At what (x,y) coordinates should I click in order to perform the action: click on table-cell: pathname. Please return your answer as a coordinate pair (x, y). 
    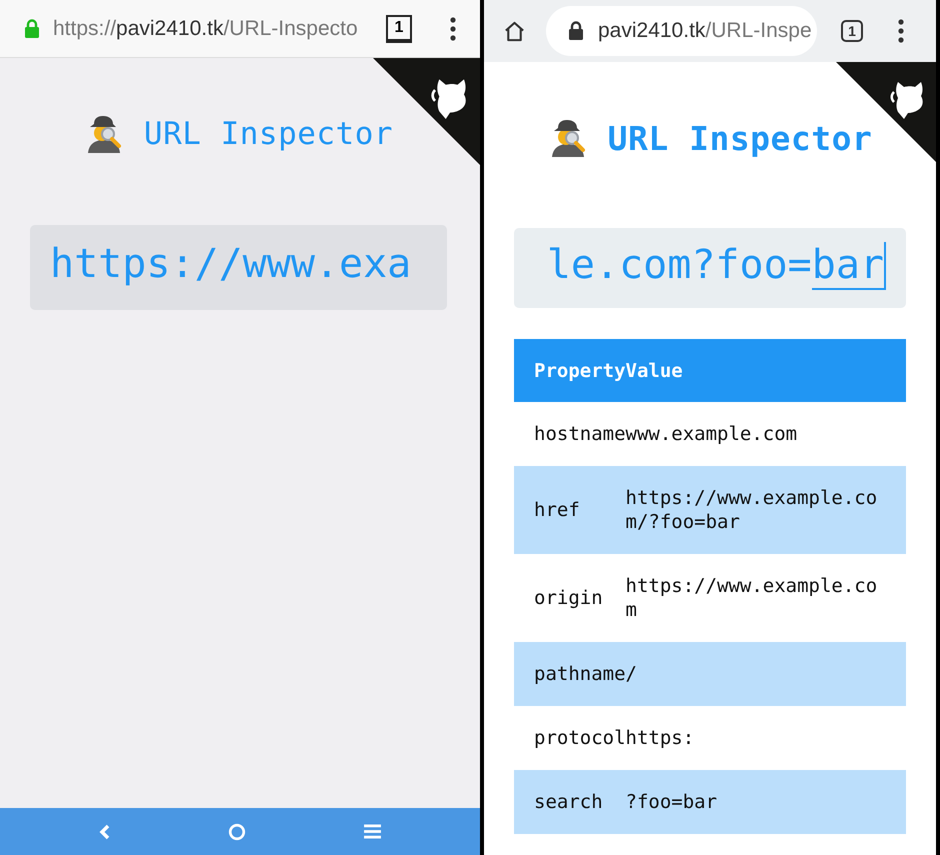
    Looking at the image, I should click on (570, 674).